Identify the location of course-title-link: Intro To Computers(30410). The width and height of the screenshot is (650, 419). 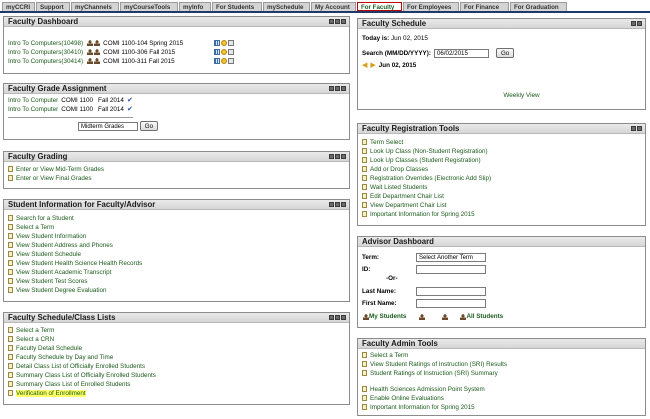
(45, 52).